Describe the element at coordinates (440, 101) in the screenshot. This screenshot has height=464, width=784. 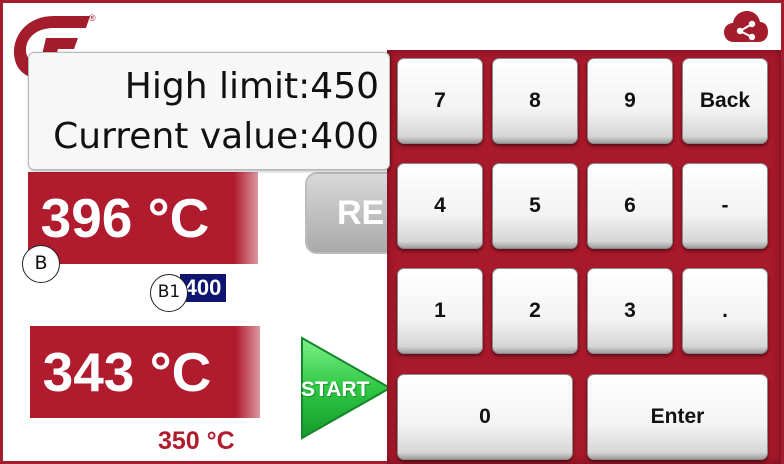
I see `key-7: 7` at that location.